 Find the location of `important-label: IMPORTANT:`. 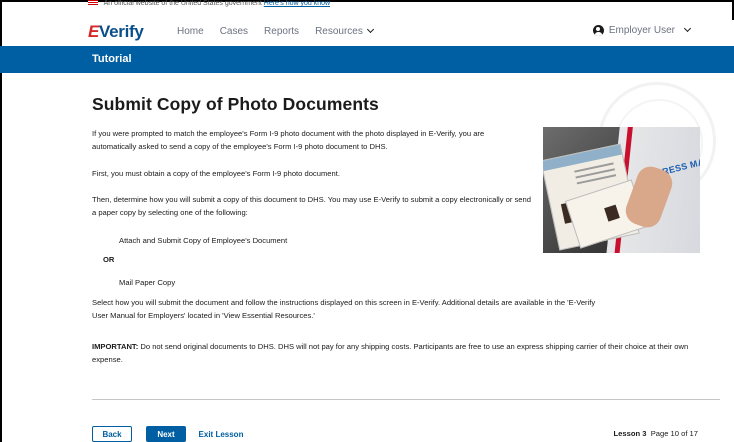

important-label: IMPORTANT: is located at coordinates (115, 346).